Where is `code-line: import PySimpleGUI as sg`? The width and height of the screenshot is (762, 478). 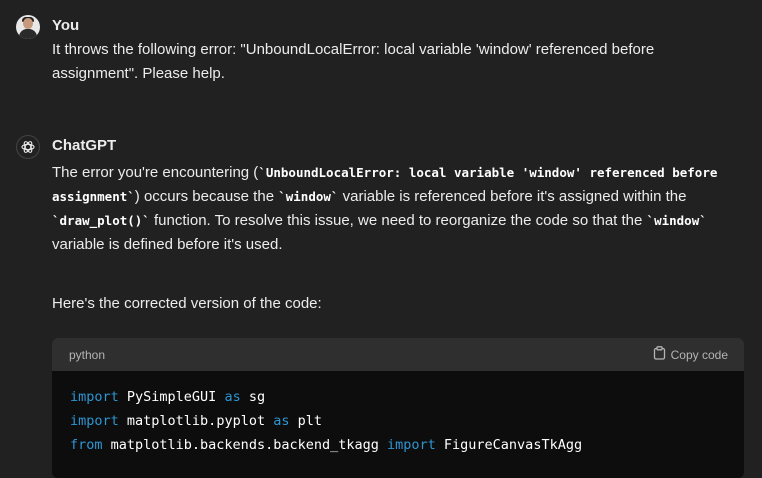
code-line: import PySimpleGUI as sg is located at coordinates (398, 397).